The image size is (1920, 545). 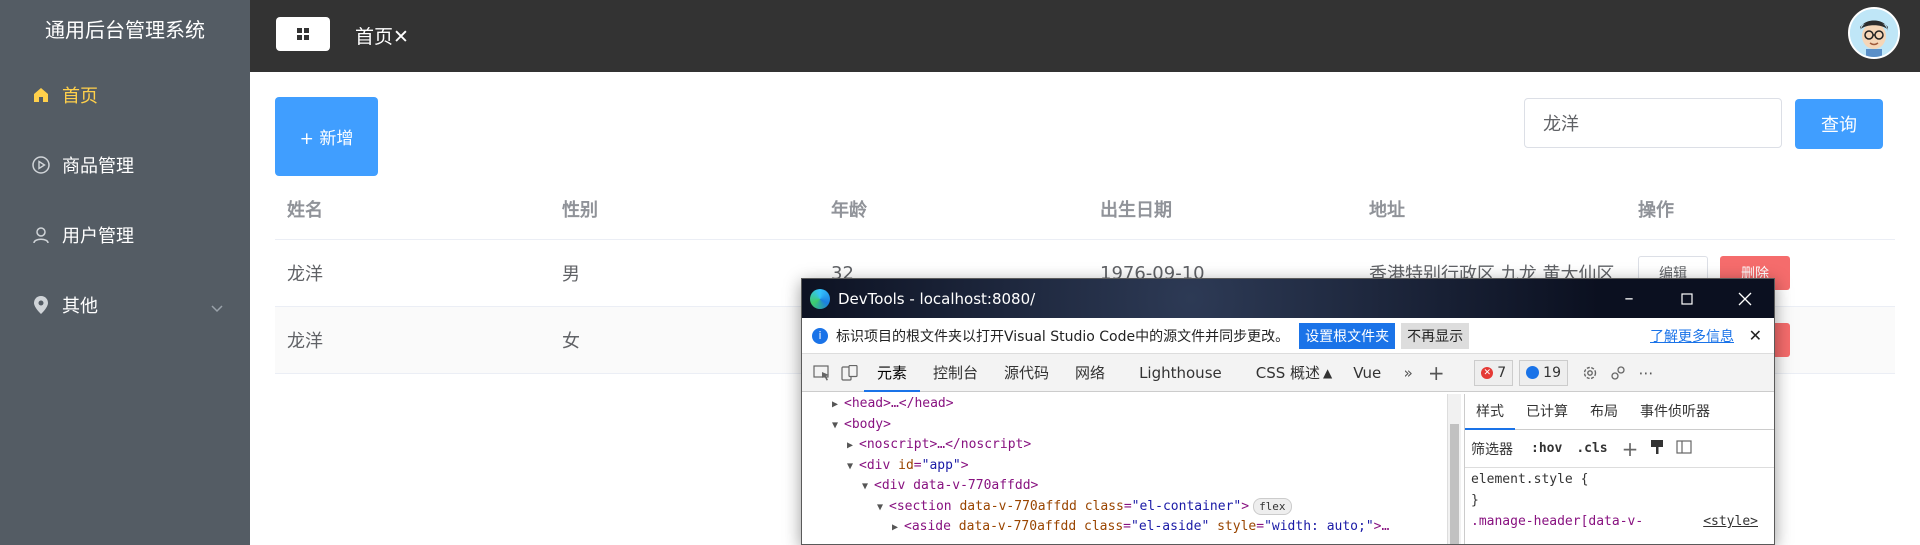 What do you see at coordinates (41, 235) in the screenshot?
I see `user-icon` at bounding box center [41, 235].